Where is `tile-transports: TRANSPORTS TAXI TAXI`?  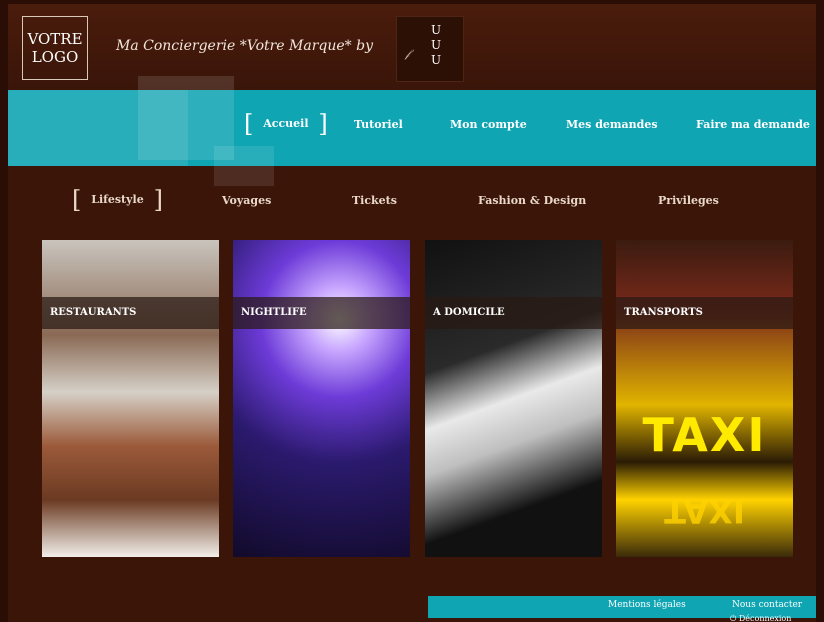
tile-transports: TRANSPORTS TAXI TAXI is located at coordinates (704, 398).